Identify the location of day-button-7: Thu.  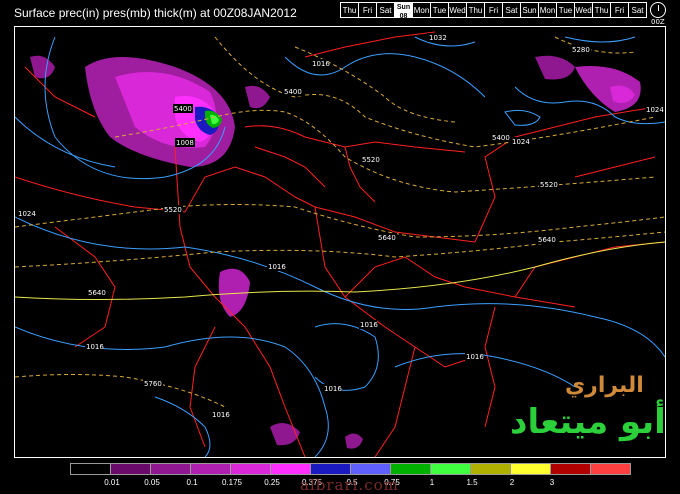
(475, 10).